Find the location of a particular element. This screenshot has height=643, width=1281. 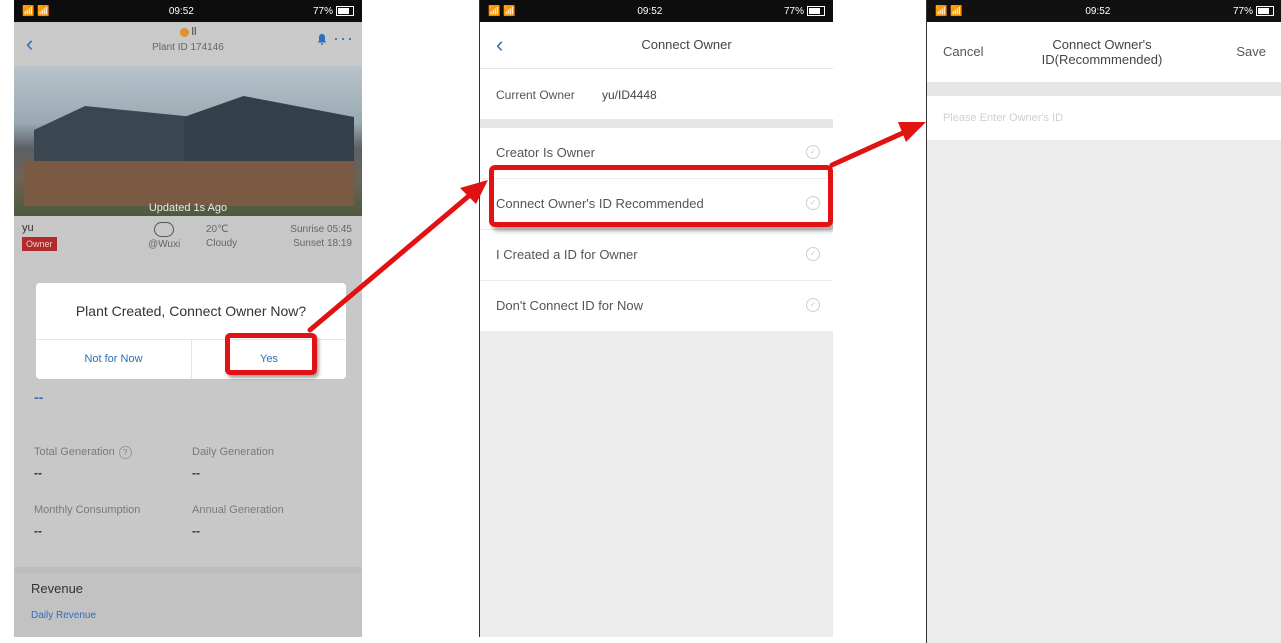

current-owner-row: Current Owner yu/ID4448 is located at coordinates (656, 94).